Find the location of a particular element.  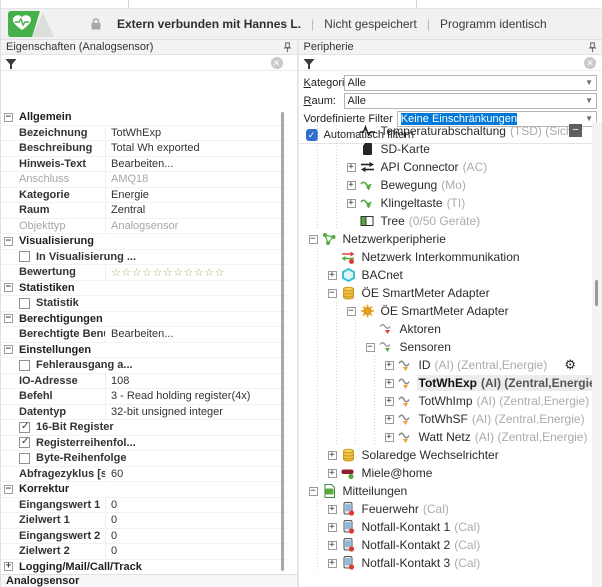

tree-item-text: Bewegung (Mo) is located at coordinates (423, 185).